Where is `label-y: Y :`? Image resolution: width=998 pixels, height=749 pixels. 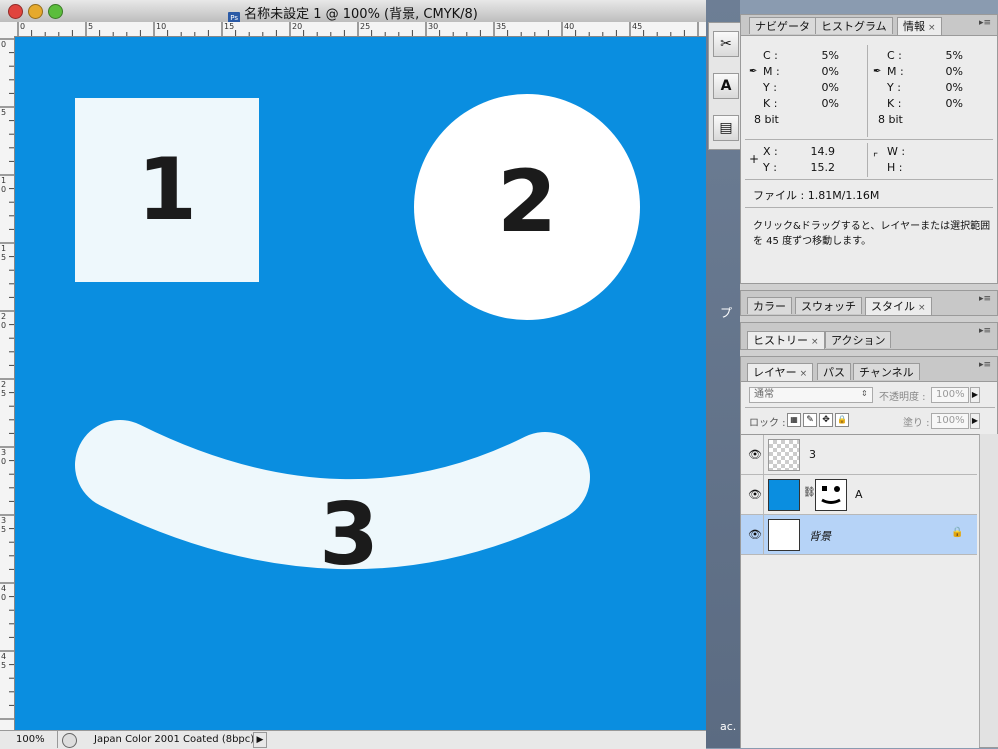 label-y: Y : is located at coordinates (770, 87).